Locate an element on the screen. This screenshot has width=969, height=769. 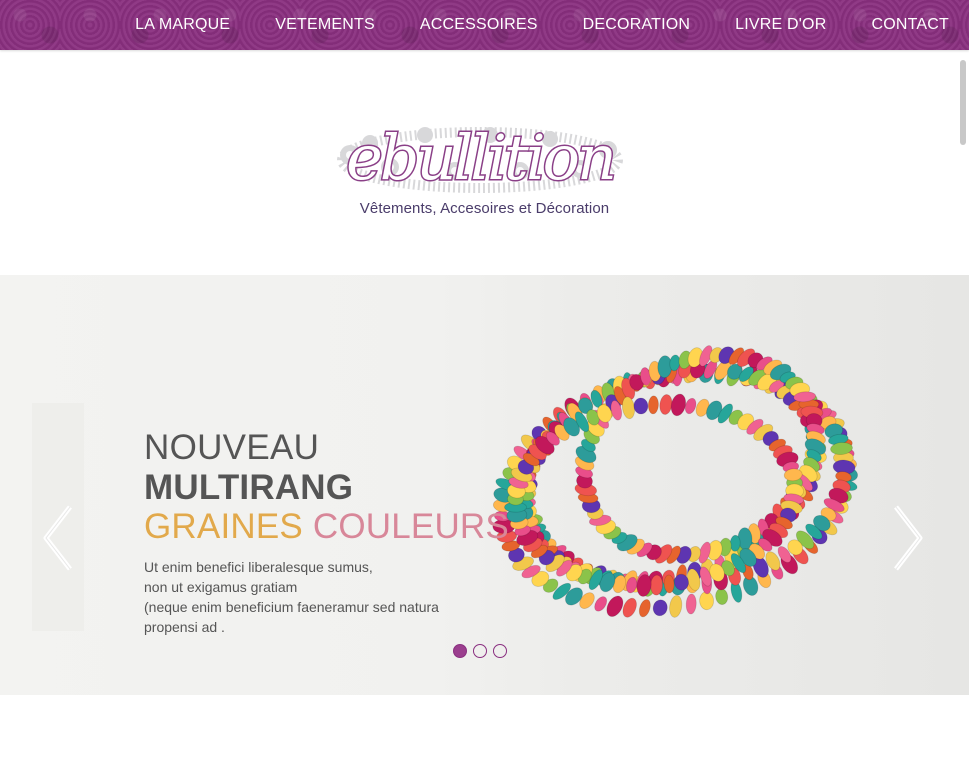
chevron-right-icon is located at coordinates (908, 538).